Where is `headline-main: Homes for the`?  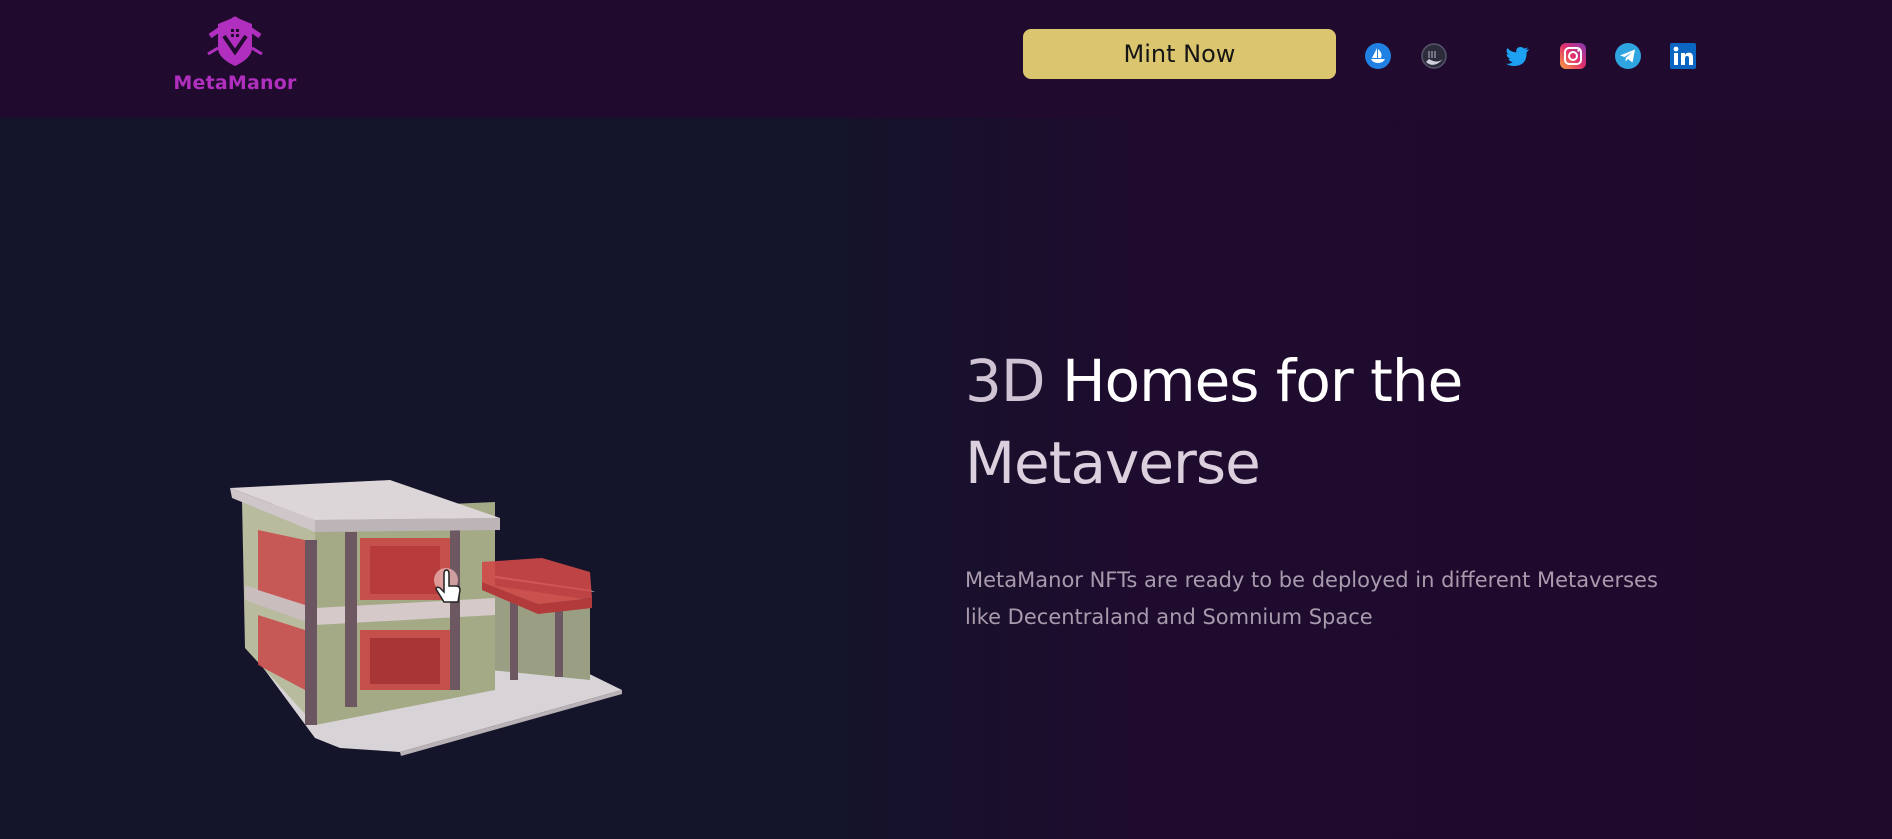
headline-main: Homes for the is located at coordinates (1253, 381).